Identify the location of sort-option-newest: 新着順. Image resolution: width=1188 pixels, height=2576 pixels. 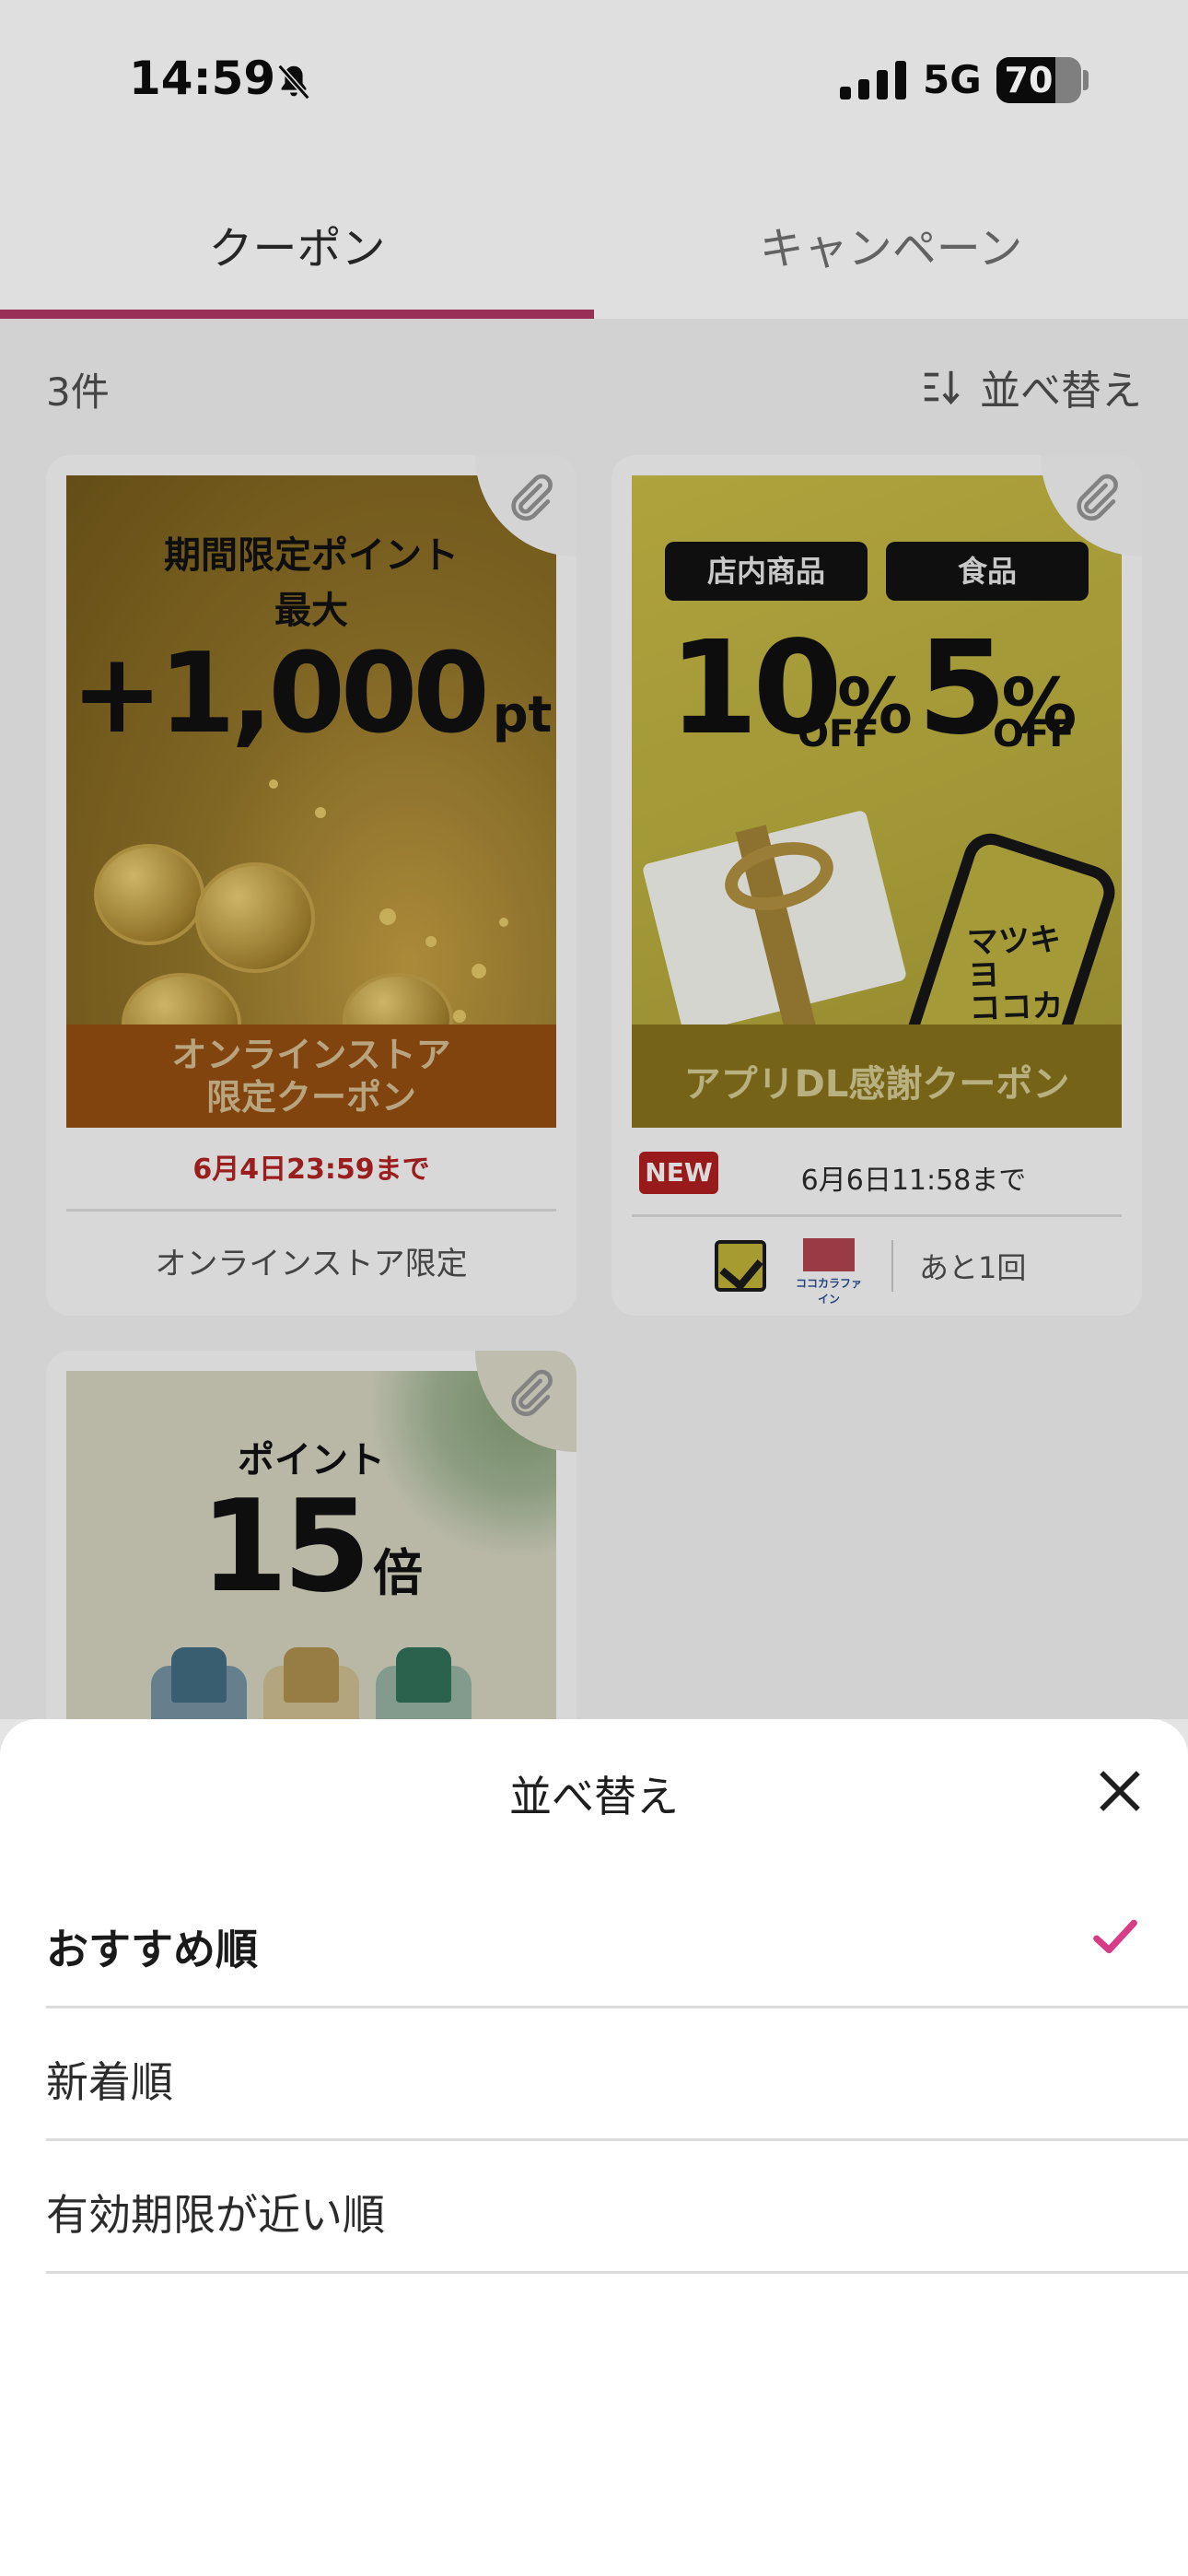
(617, 2074).